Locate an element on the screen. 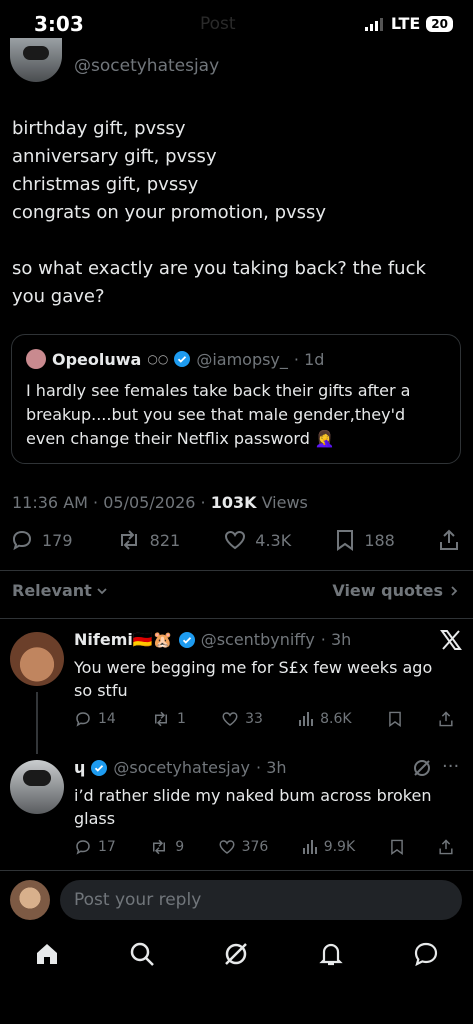 The height and width of the screenshot is (1024, 473). repost-button: 1 is located at coordinates (168, 719).